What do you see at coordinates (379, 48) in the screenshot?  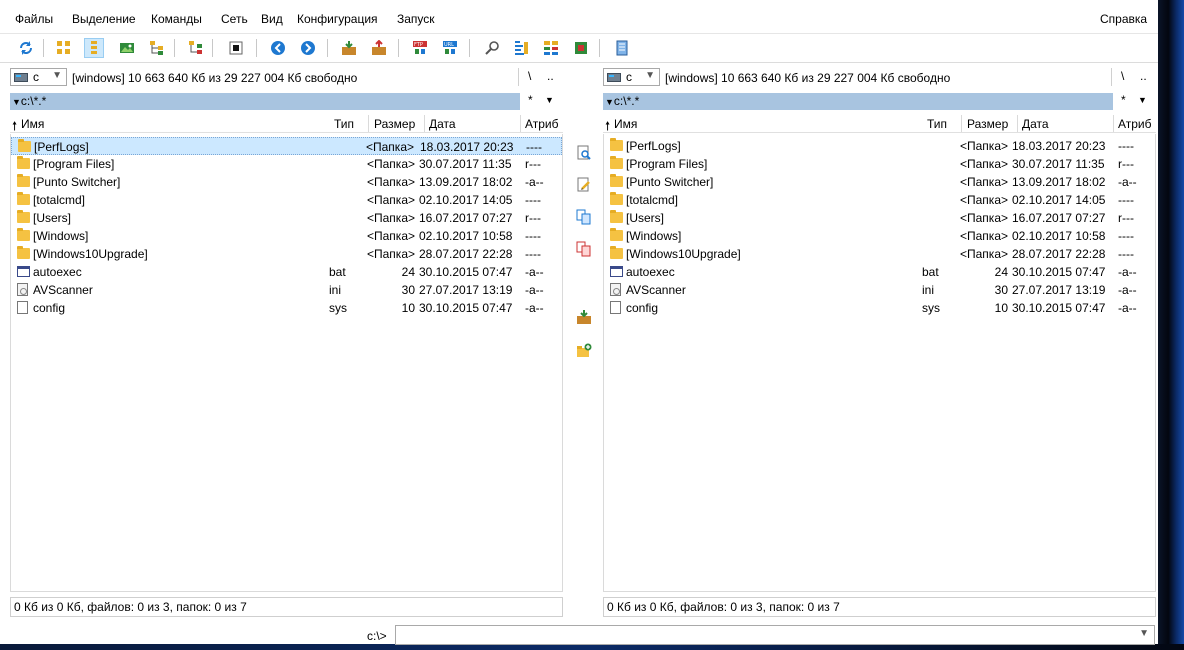 I see `unpack-icon` at bounding box center [379, 48].